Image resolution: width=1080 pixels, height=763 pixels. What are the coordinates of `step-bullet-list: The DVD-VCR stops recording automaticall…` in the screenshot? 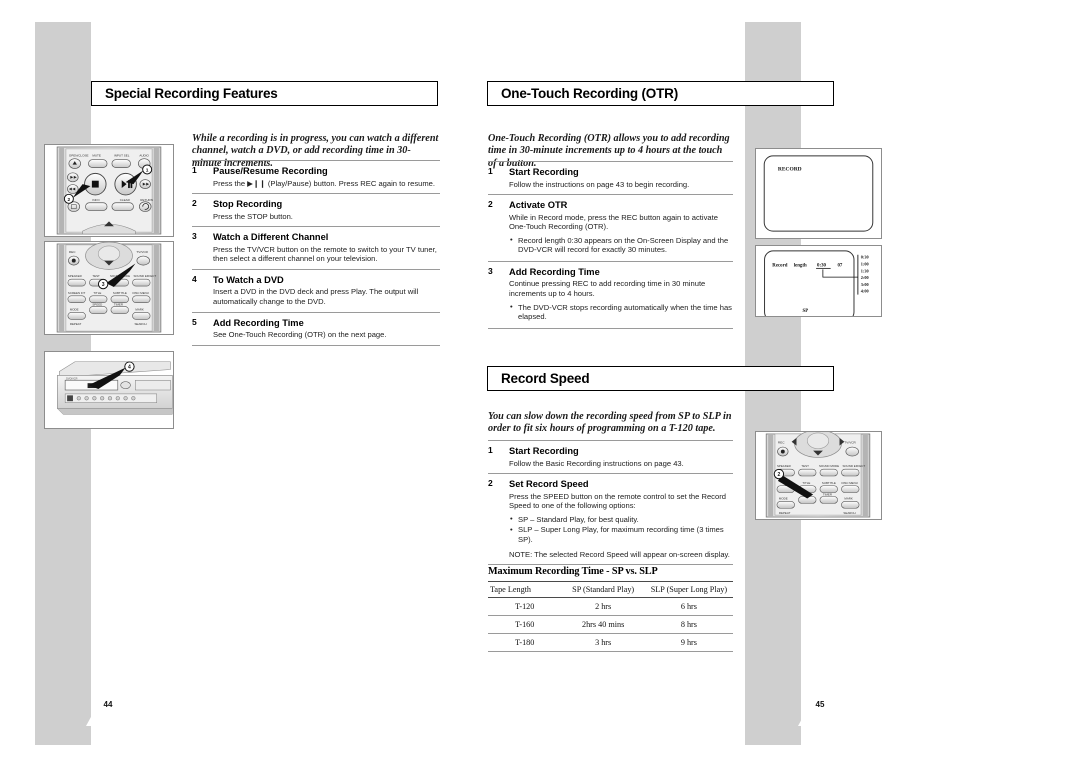 It's located at (621, 312).